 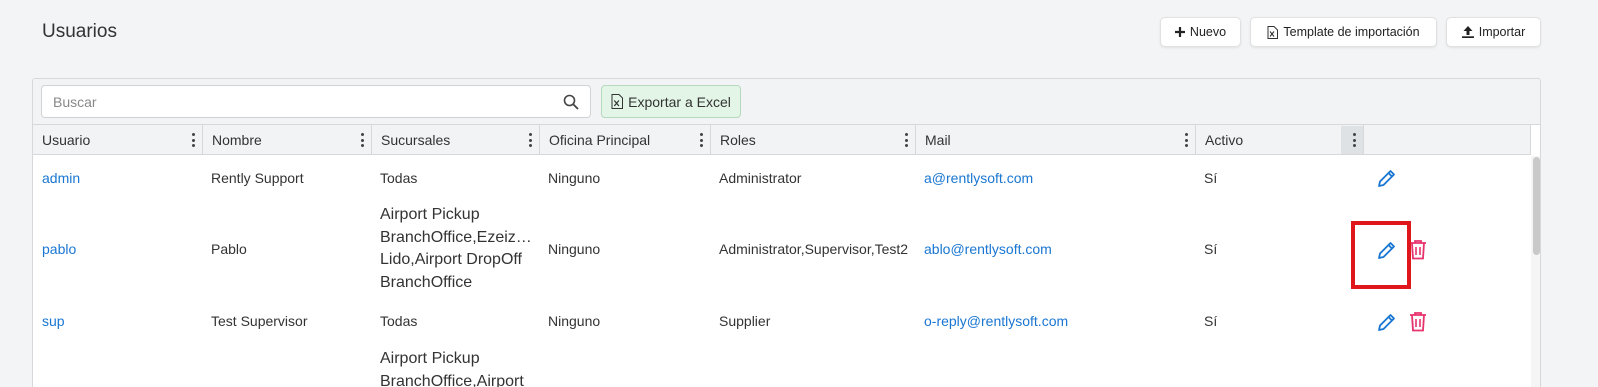 I want to click on roles-cell: Supplier, so click(x=745, y=321).